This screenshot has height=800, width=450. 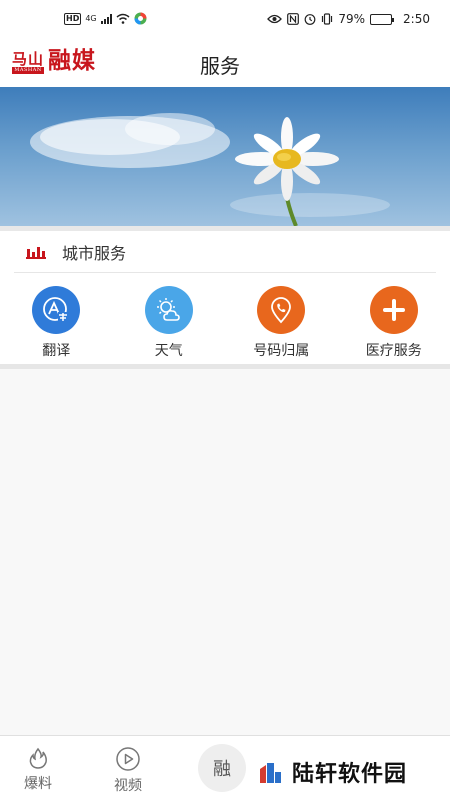 What do you see at coordinates (293, 19) in the screenshot?
I see `nfc-icon` at bounding box center [293, 19].